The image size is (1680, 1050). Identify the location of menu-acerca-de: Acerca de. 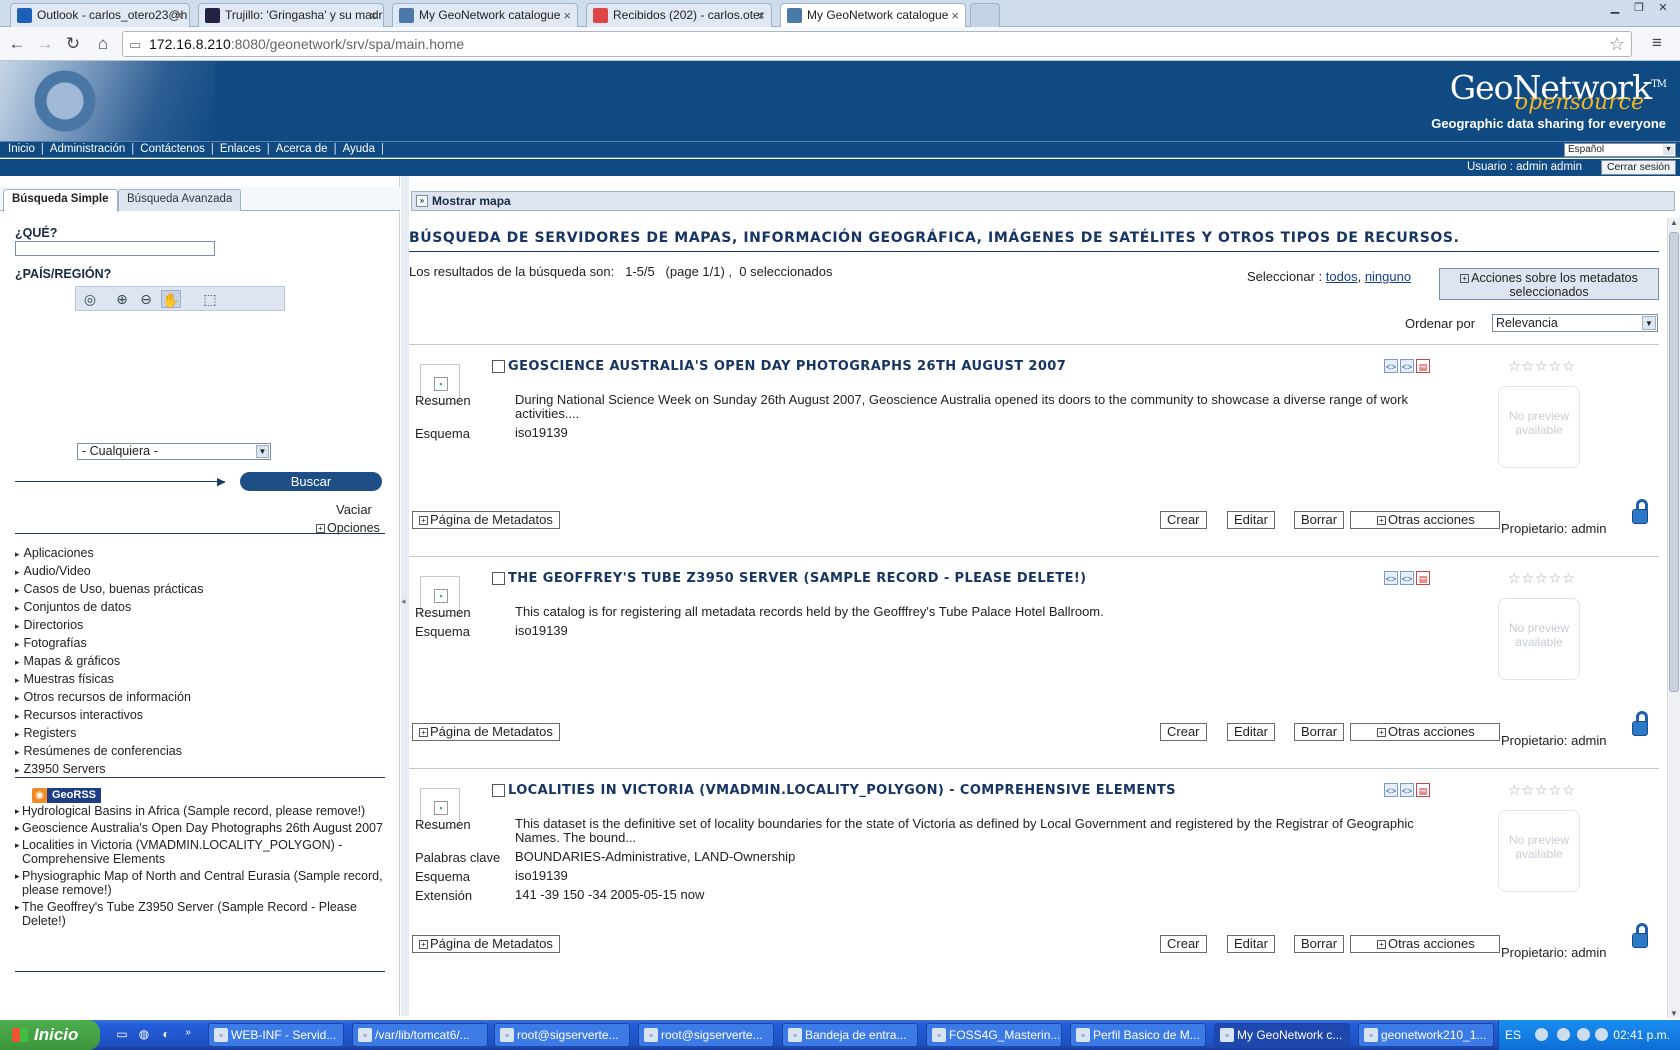
(302, 149).